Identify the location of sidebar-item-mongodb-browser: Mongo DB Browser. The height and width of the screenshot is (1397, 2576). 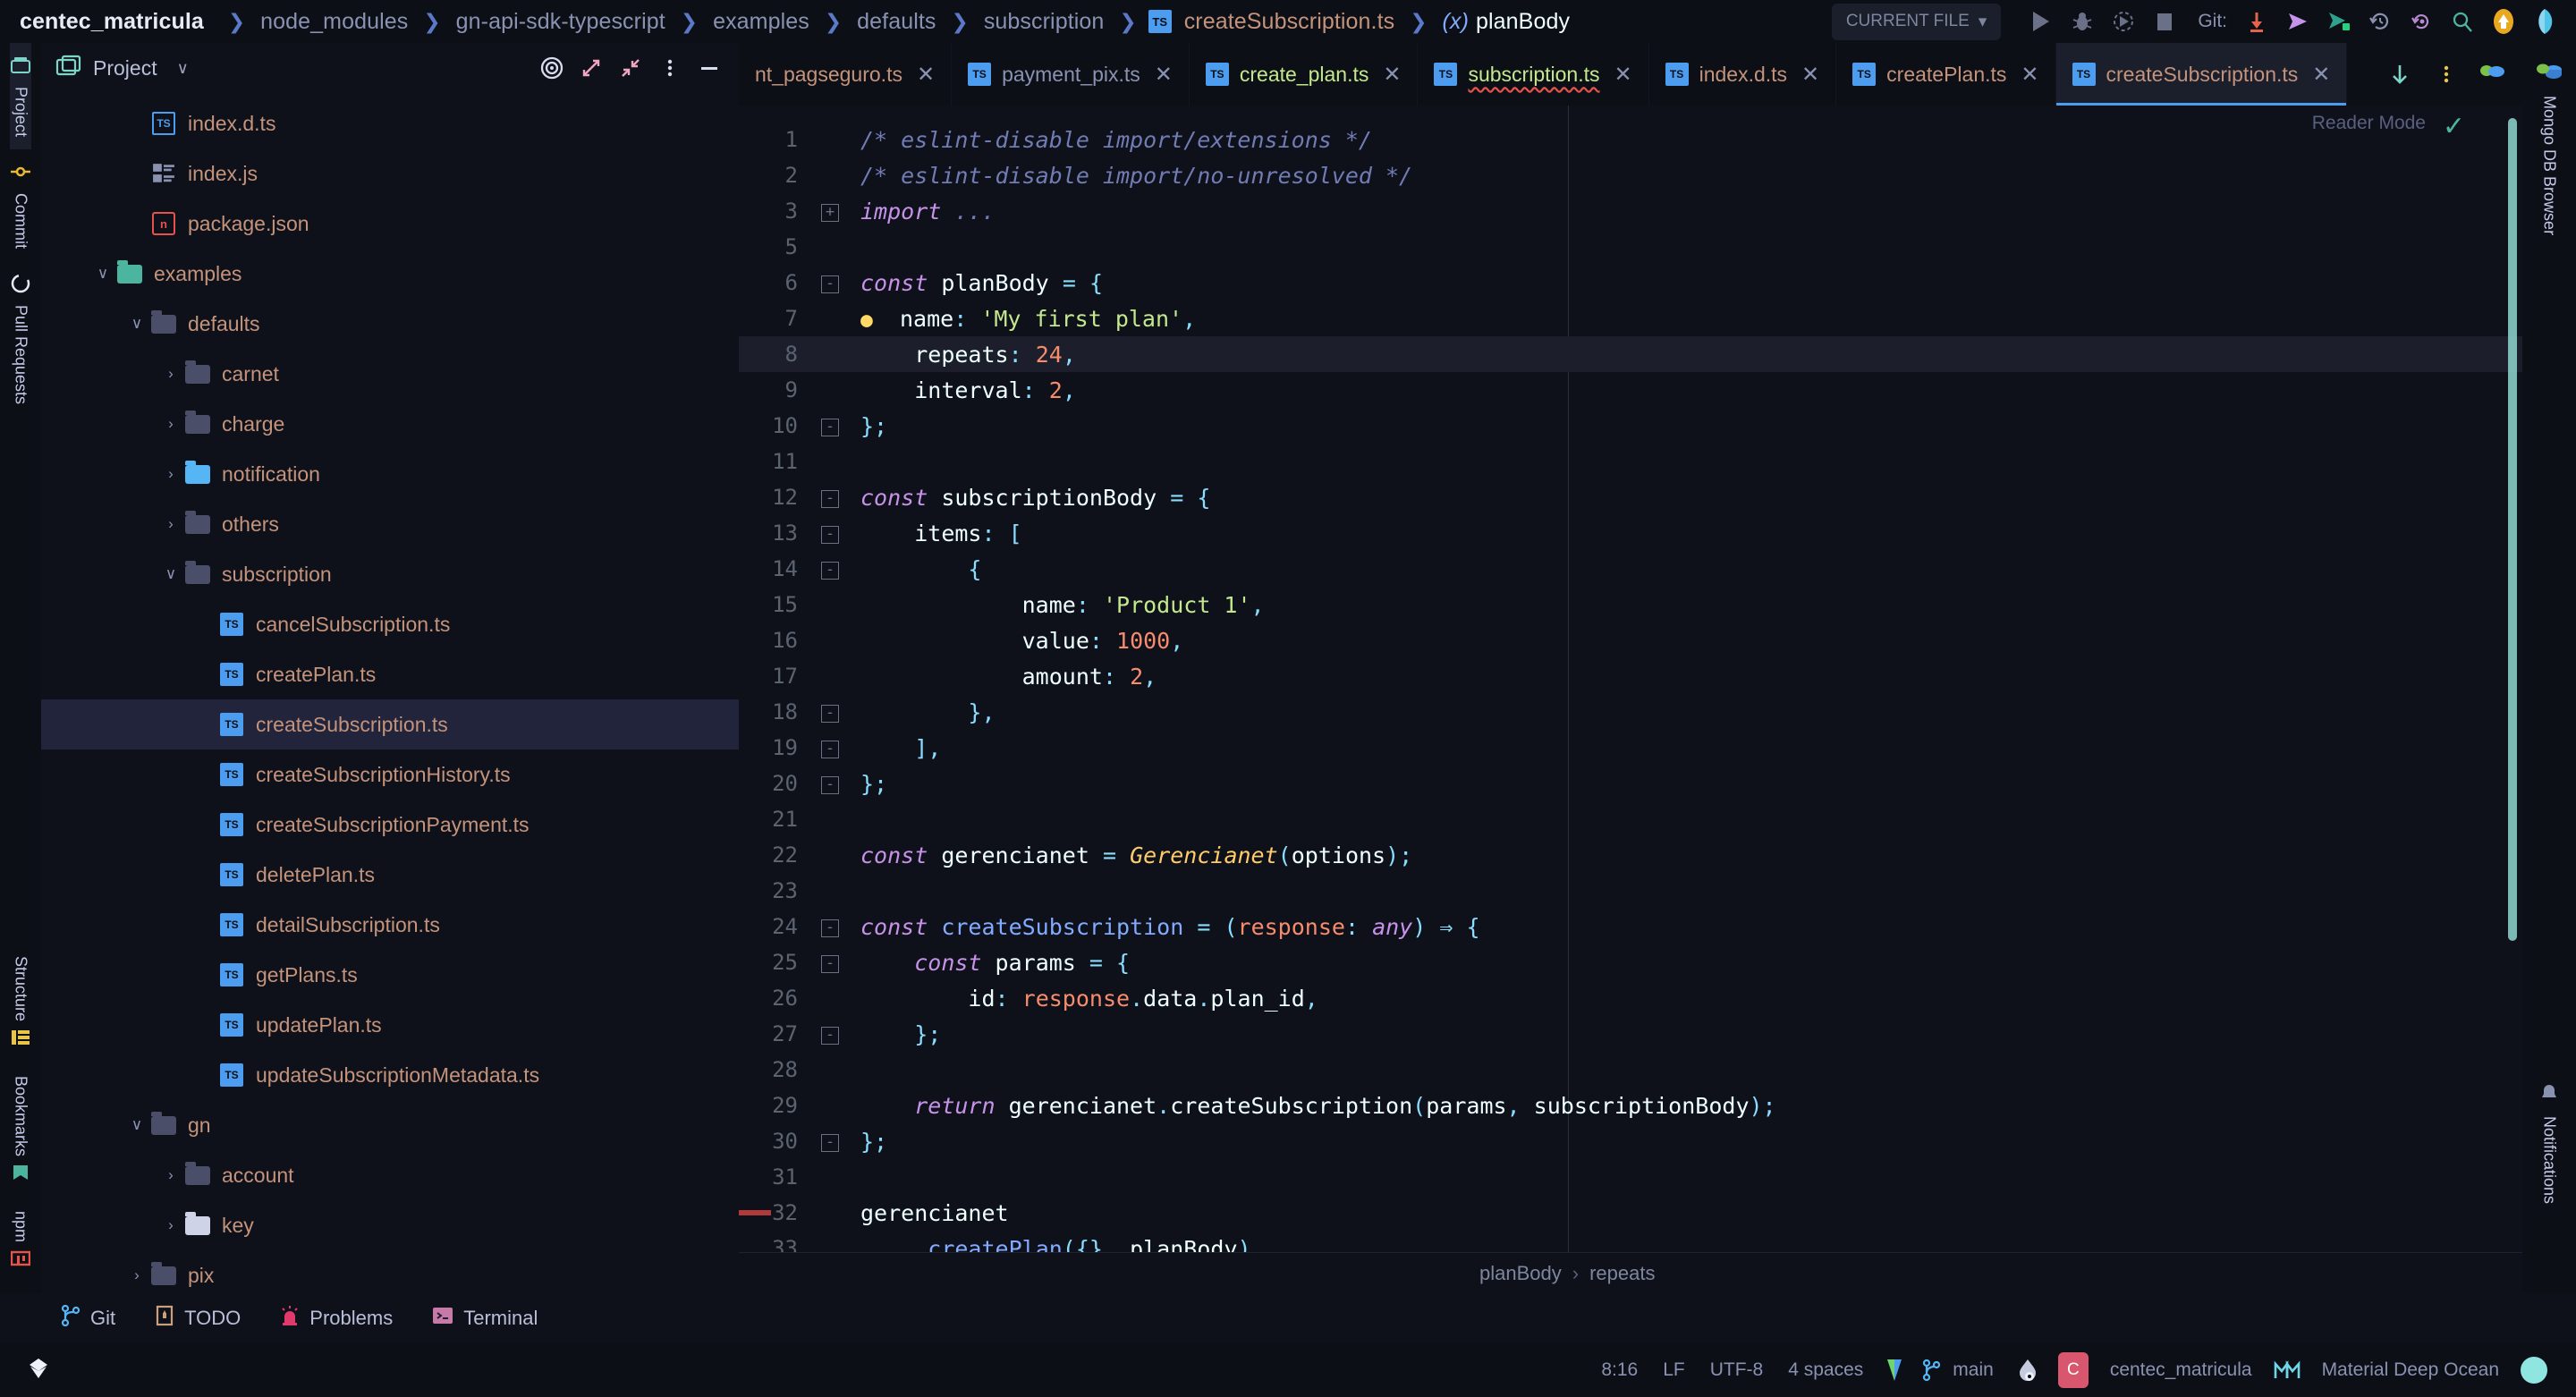
(2549, 149).